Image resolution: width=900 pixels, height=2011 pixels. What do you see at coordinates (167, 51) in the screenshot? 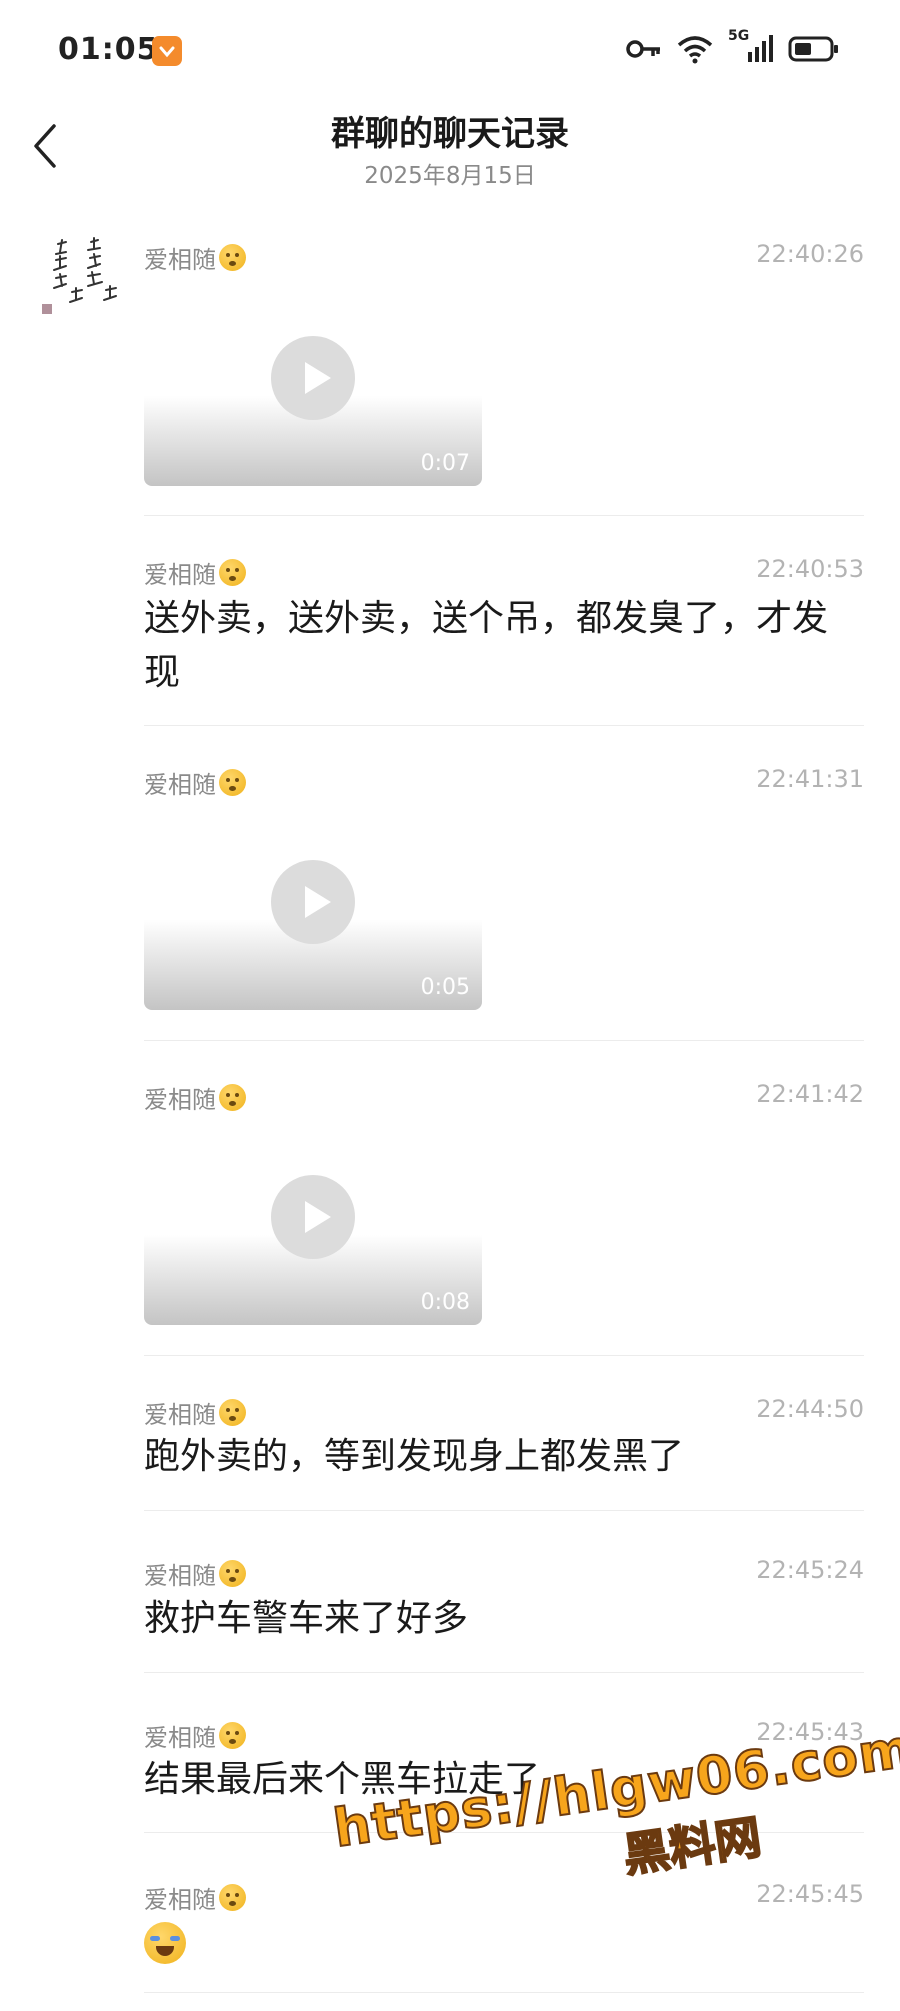
I see `app-notification-icon` at bounding box center [167, 51].